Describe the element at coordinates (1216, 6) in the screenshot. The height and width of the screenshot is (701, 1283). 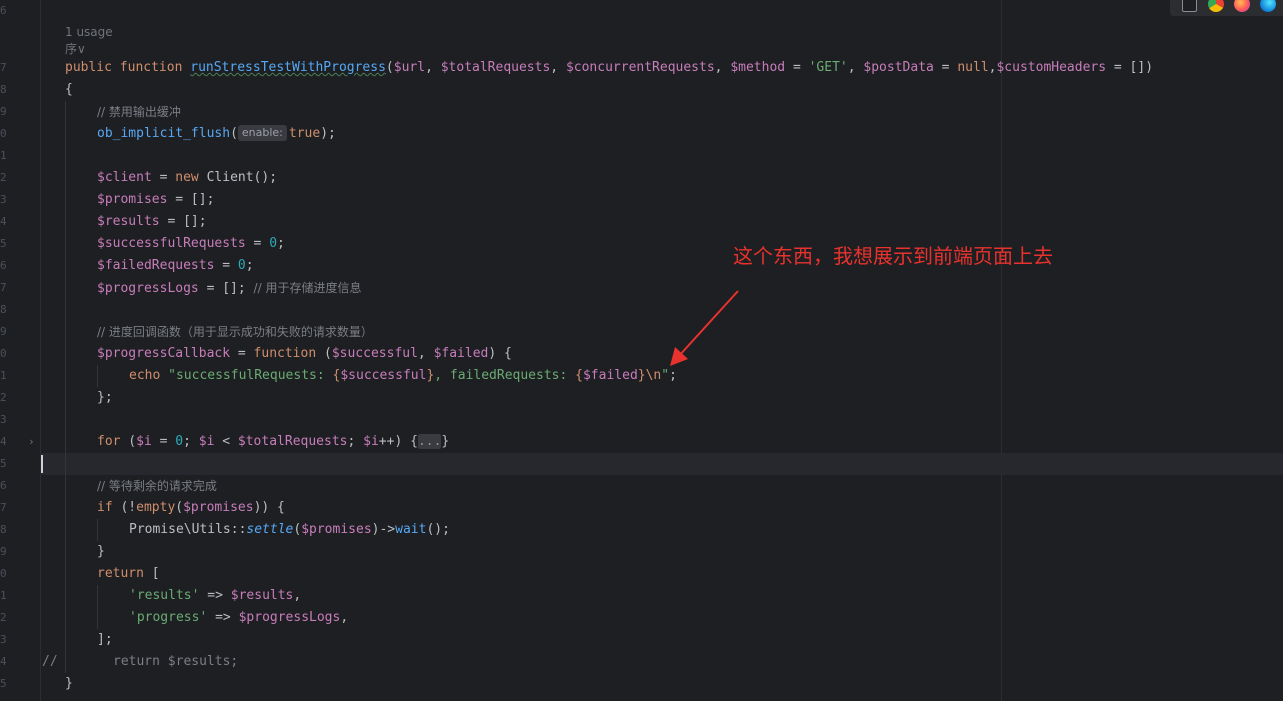
I see `chrome-icon` at that location.